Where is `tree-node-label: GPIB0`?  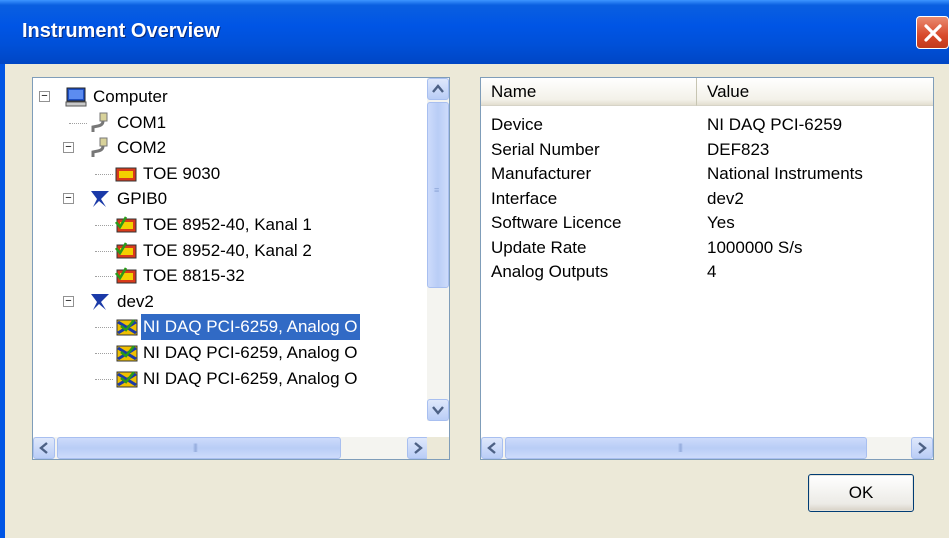 tree-node-label: GPIB0 is located at coordinates (142, 199).